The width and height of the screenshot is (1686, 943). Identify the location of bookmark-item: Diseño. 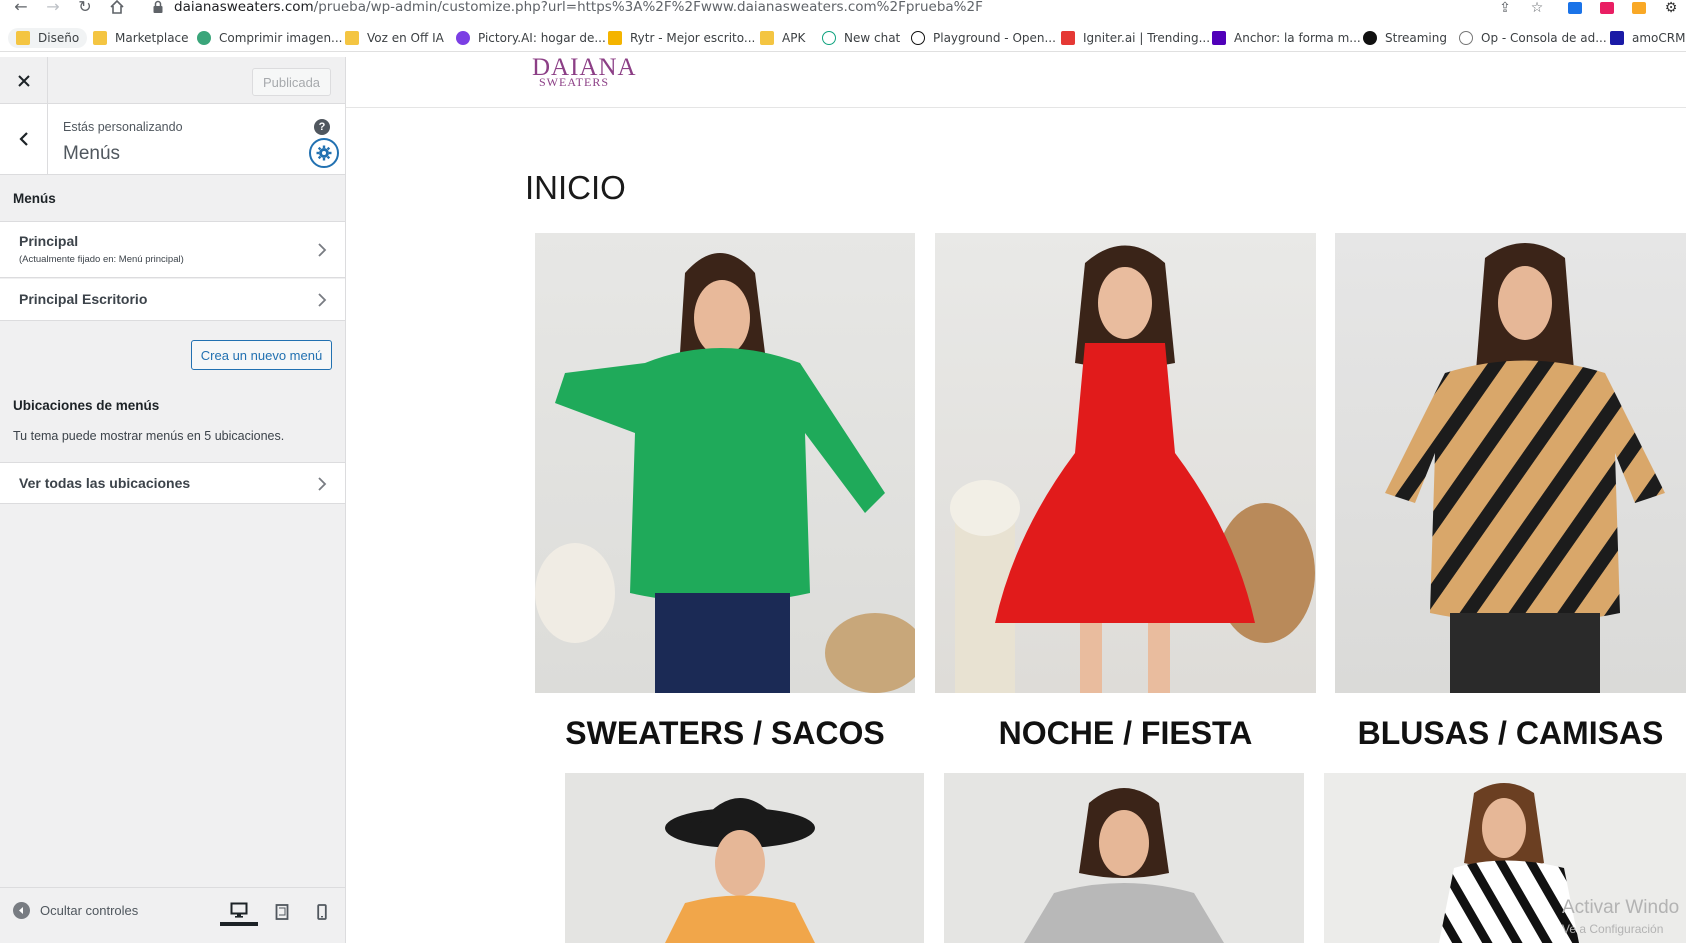
(48, 38).